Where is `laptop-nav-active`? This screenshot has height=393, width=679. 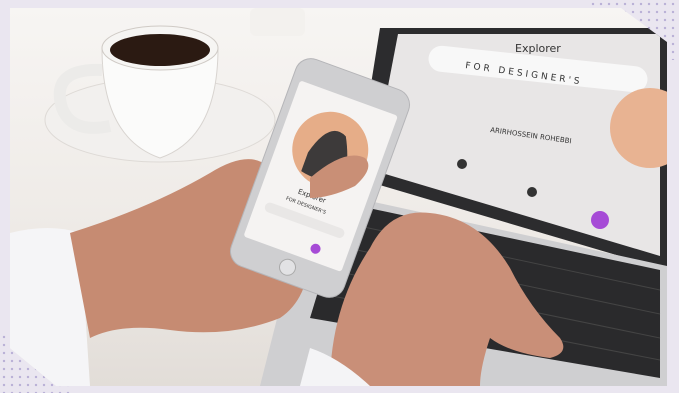
laptop-nav-active is located at coordinates (600, 220).